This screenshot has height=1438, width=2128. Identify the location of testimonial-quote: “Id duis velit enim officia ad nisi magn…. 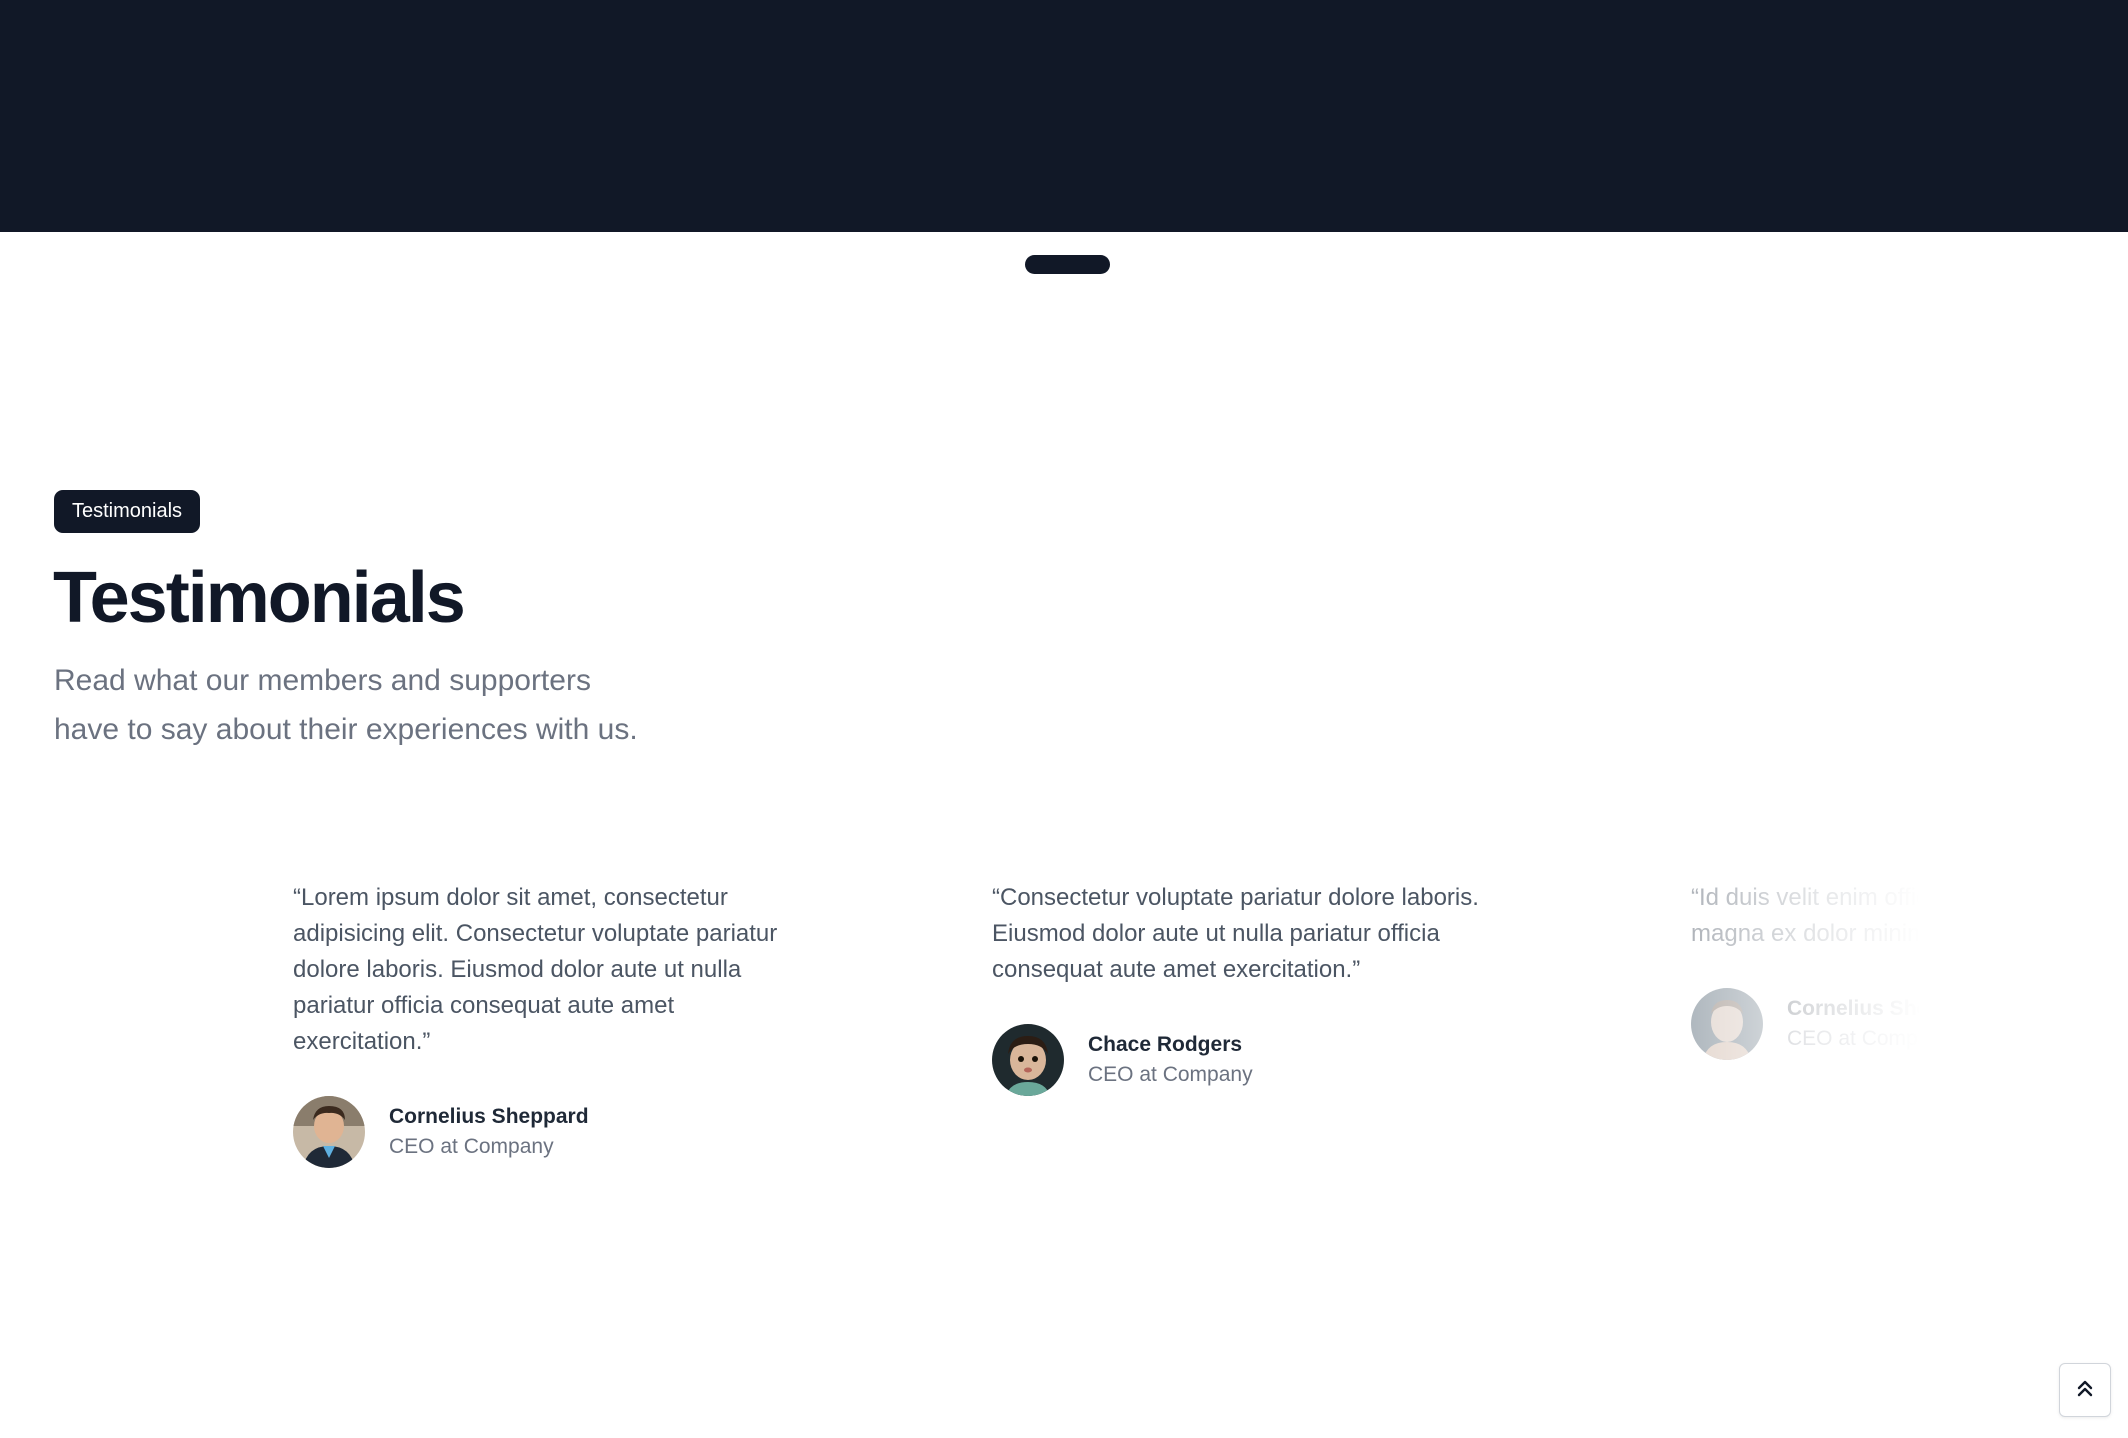
(1856, 916).